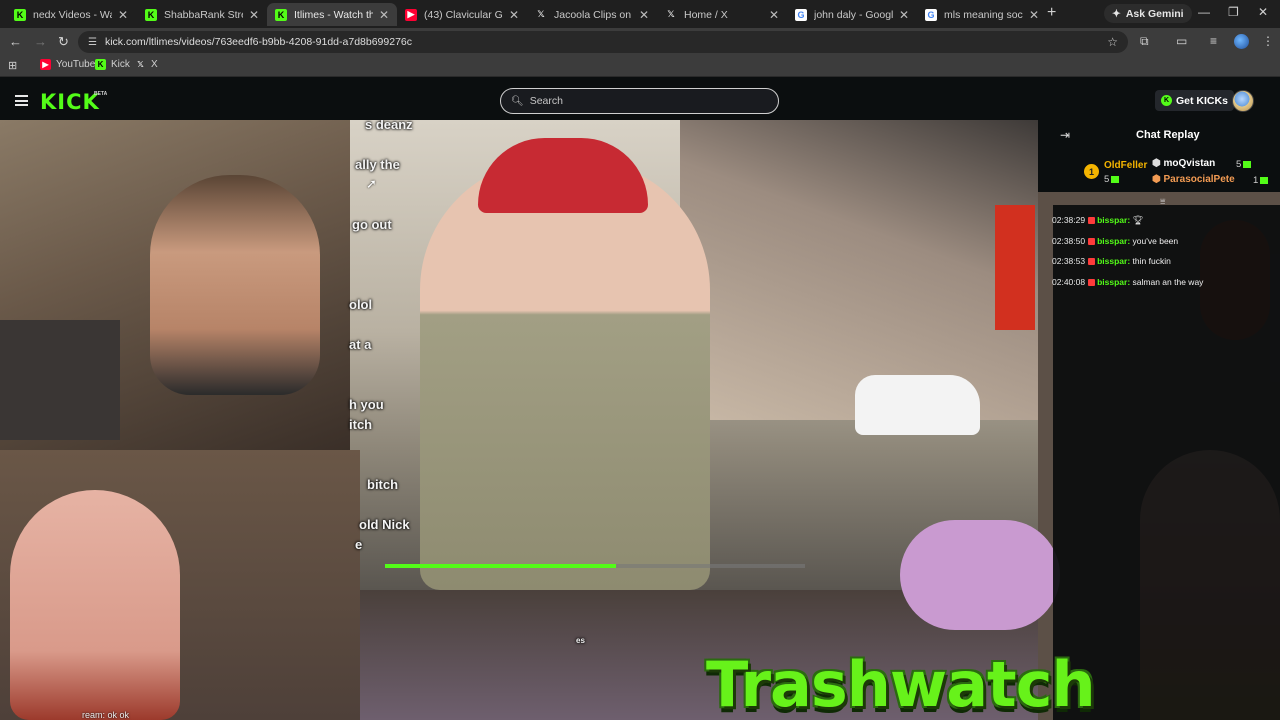 The height and width of the screenshot is (720, 1280). I want to click on chat-message: 02:40:08 bisspar: salman an the way, so click(1128, 282).